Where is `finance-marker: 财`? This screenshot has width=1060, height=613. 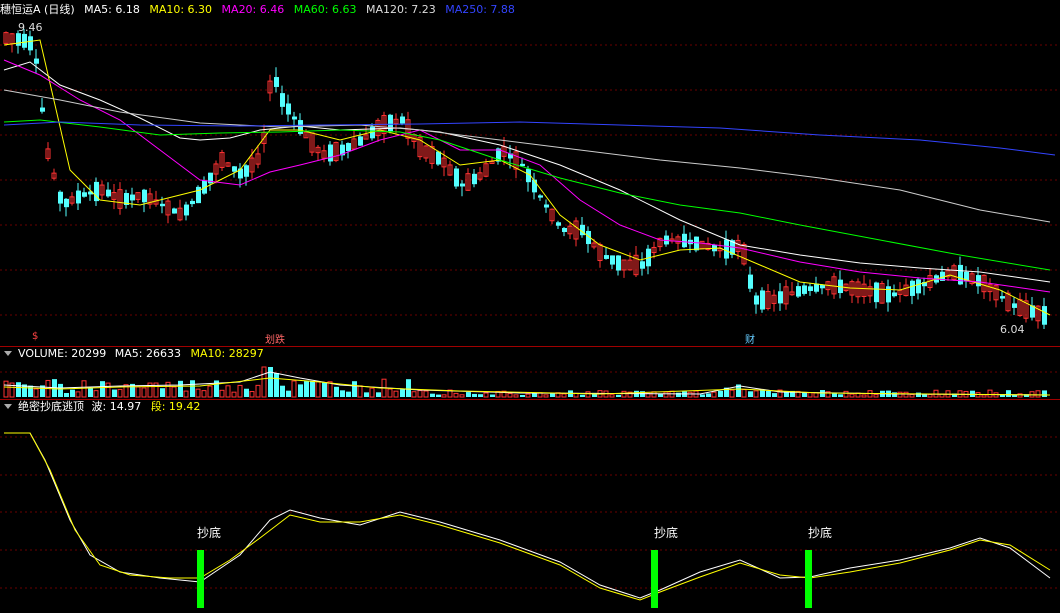 finance-marker: 财 is located at coordinates (750, 338).